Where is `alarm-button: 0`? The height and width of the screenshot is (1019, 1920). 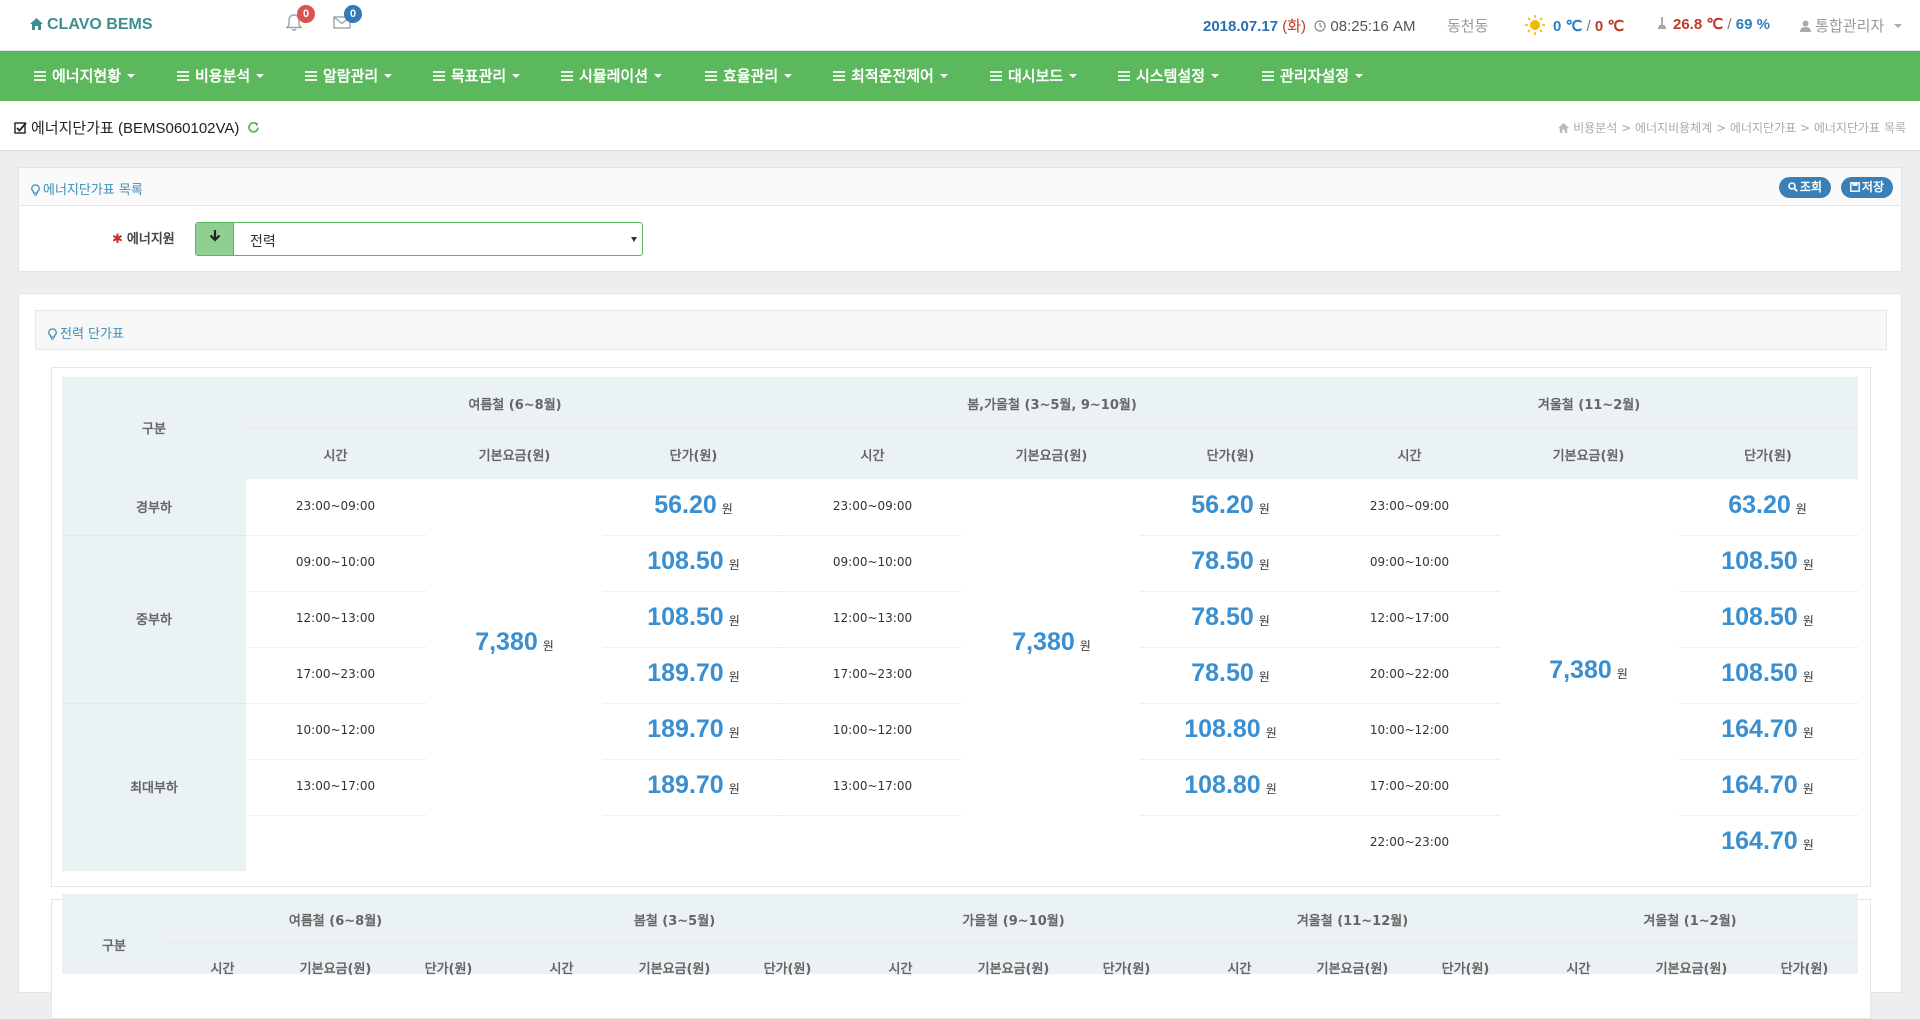
alarm-button: 0 is located at coordinates (300, 20).